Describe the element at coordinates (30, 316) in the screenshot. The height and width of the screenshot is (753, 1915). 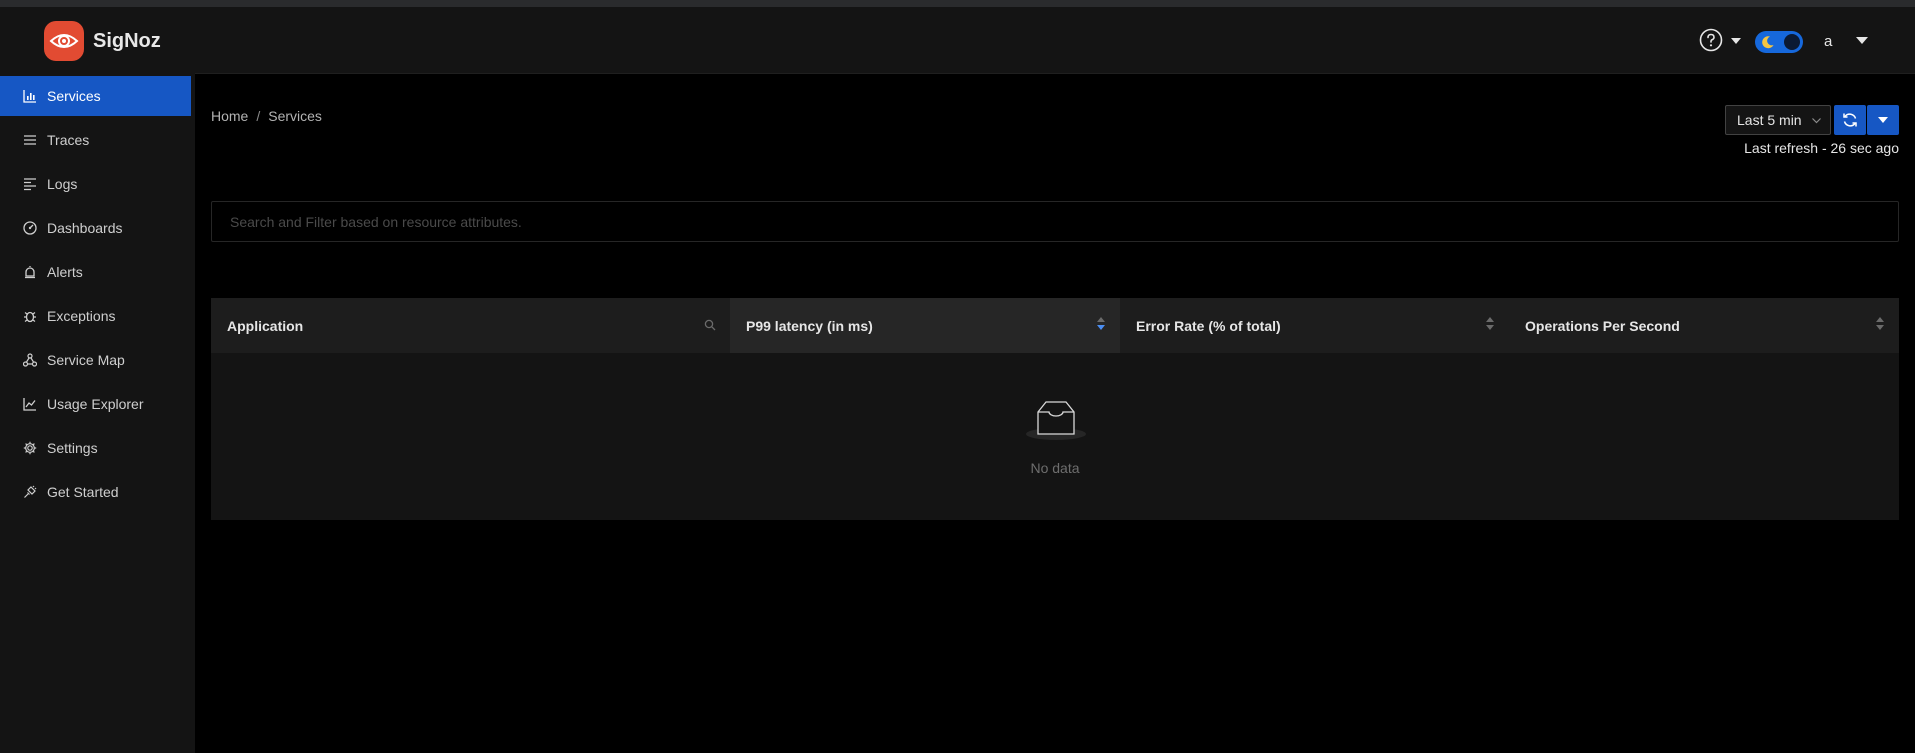
I see `bug-icon` at that location.